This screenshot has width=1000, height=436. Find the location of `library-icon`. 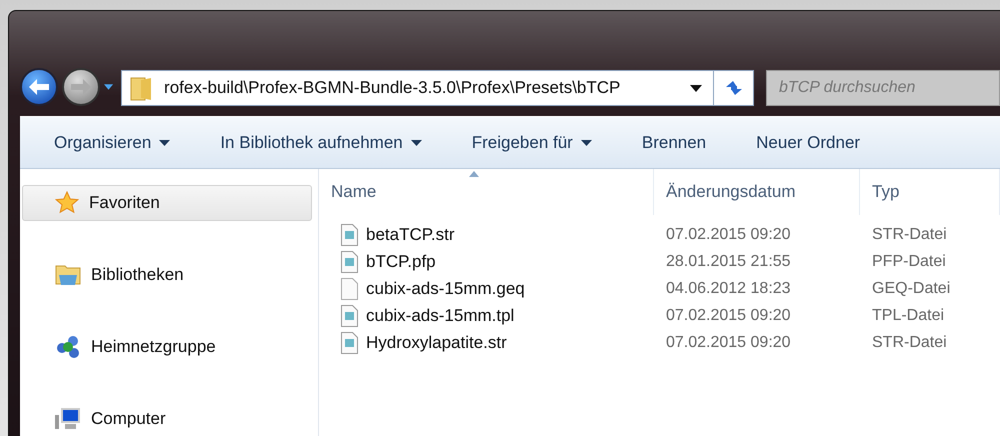

library-icon is located at coordinates (68, 275).